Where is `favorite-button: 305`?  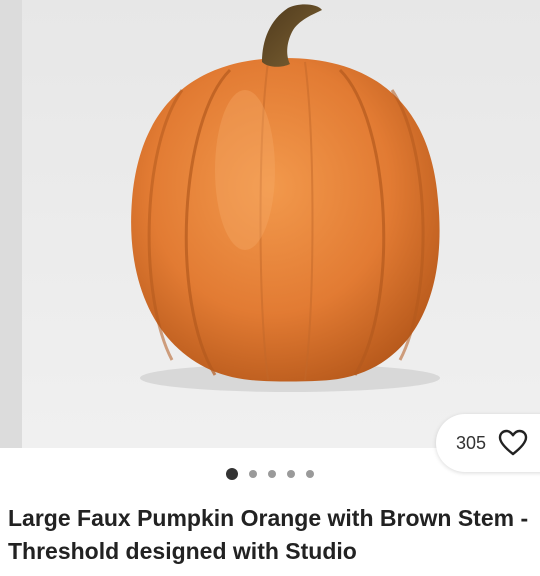
favorite-button: 305 is located at coordinates (488, 443).